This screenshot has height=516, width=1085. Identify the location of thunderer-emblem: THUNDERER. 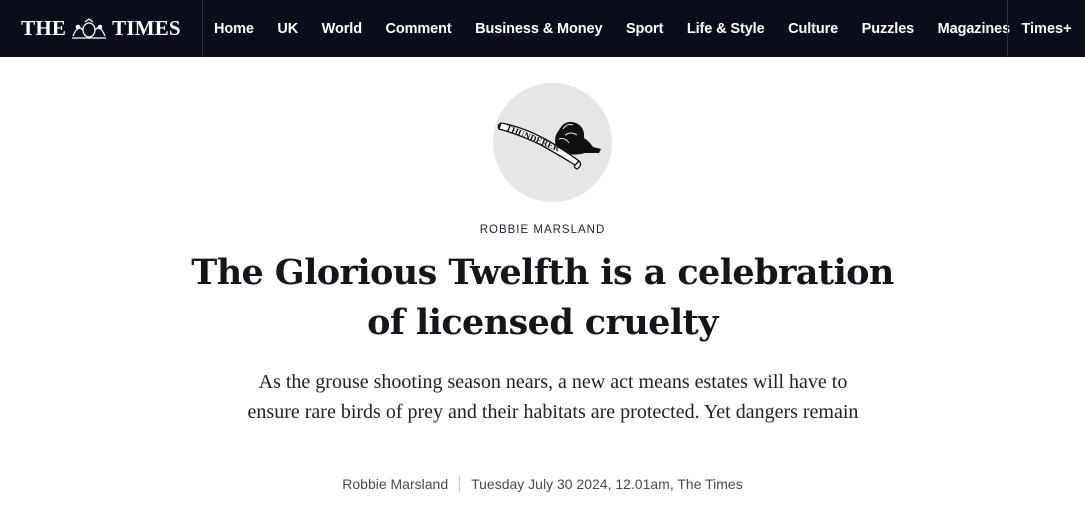
(552, 142).